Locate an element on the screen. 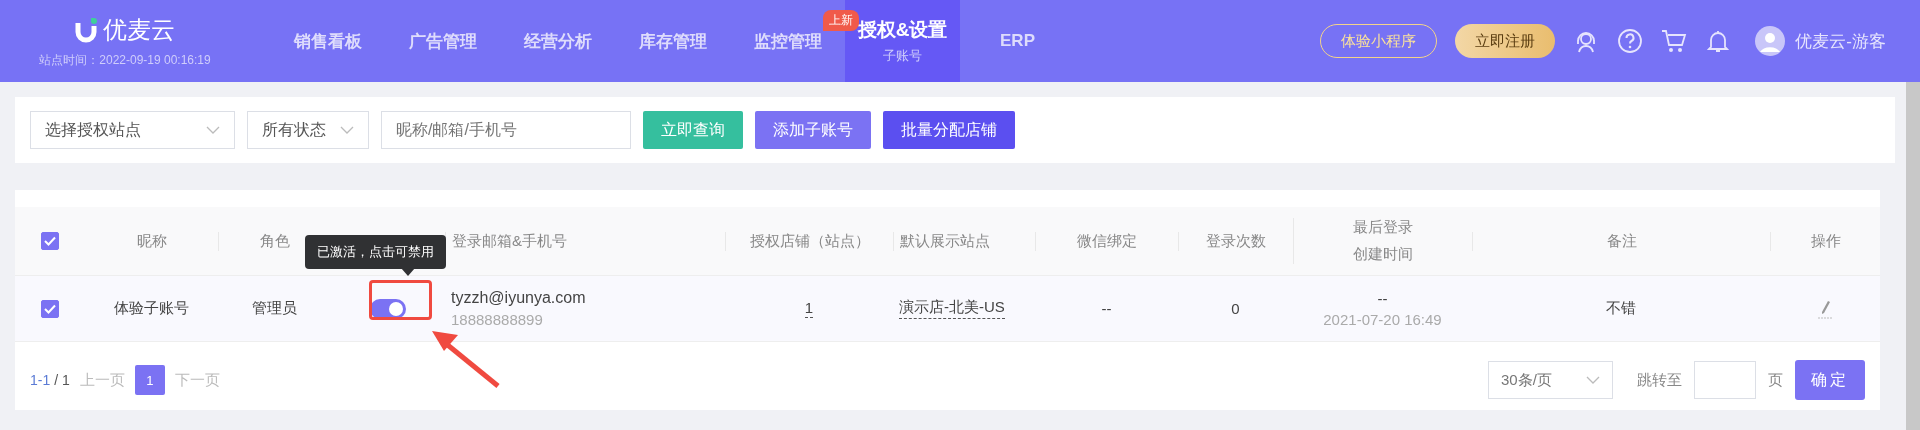 Image resolution: width=1920 pixels, height=430 pixels. nav-tab: 库存管理 is located at coordinates (672, 41).